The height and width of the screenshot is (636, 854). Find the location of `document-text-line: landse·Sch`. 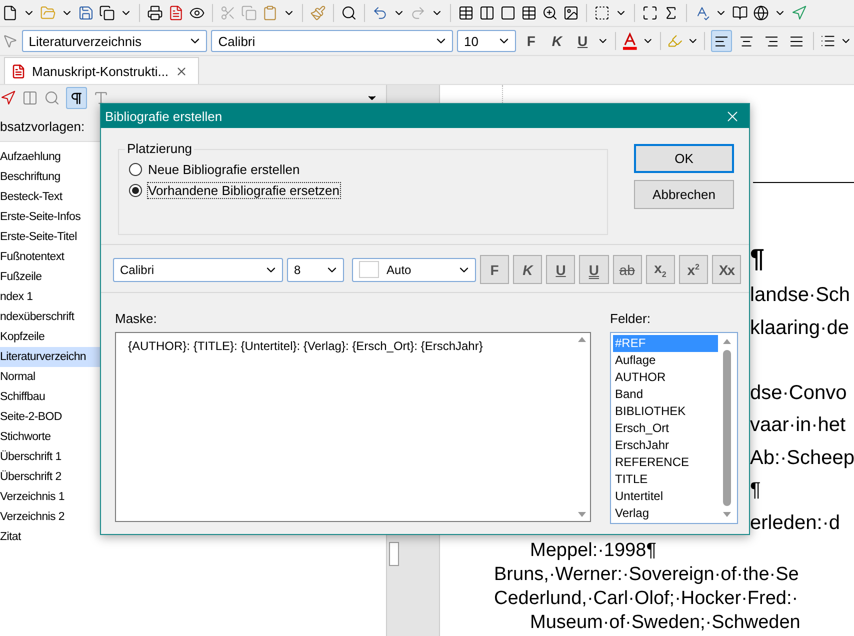

document-text-line: landse·Sch is located at coordinates (800, 295).